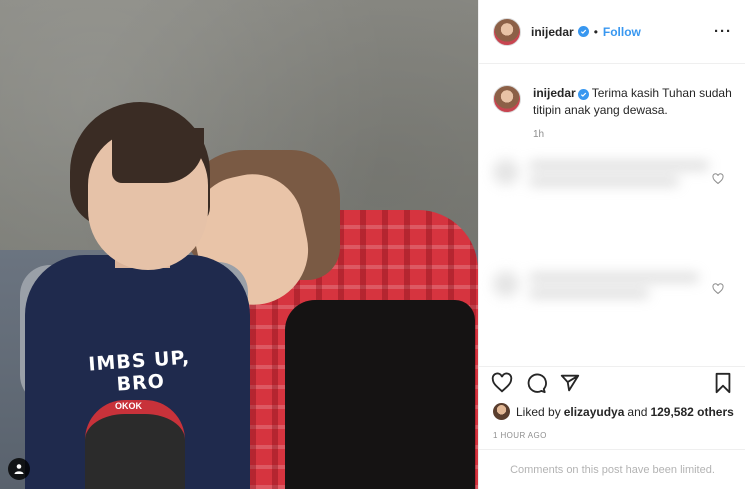  What do you see at coordinates (594, 412) in the screenshot?
I see `liker-username: elizayudya` at bounding box center [594, 412].